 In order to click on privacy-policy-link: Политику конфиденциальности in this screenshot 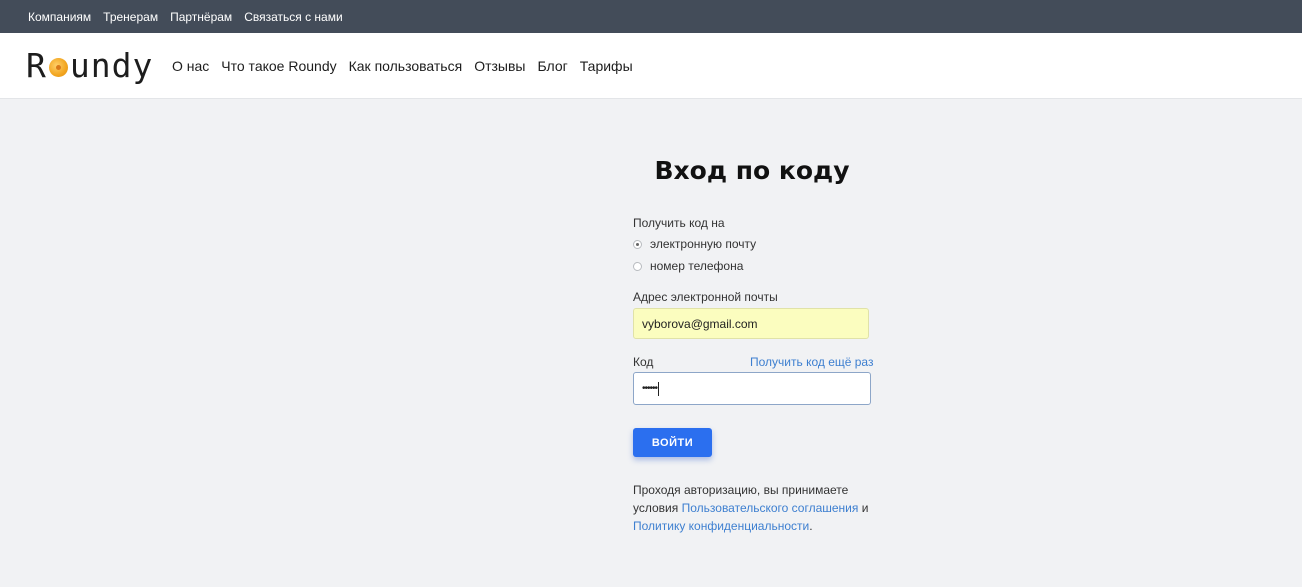, I will do `click(721, 526)`.